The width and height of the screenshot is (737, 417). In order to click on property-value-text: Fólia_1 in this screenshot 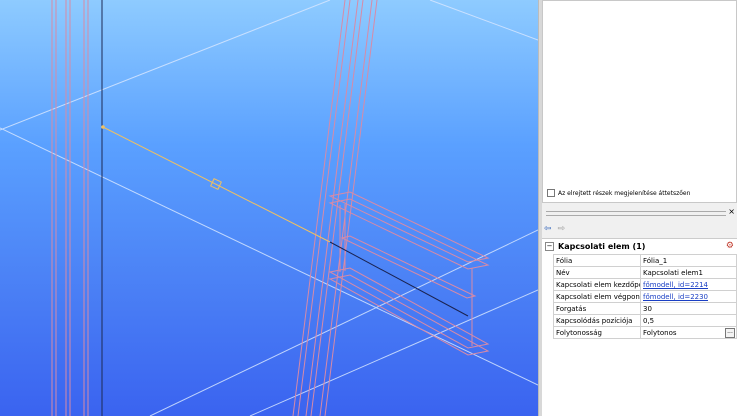, I will do `click(655, 260)`.